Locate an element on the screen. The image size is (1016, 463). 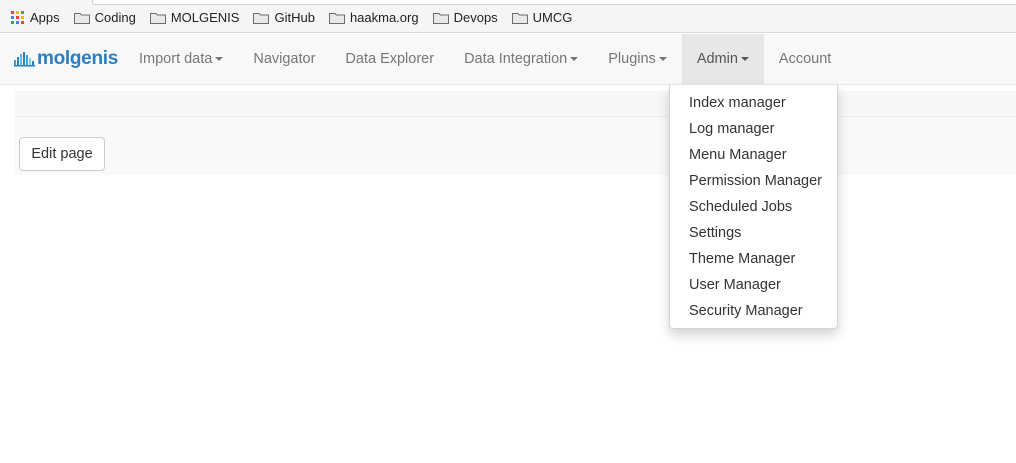
nav-account: Account is located at coordinates (805, 59).